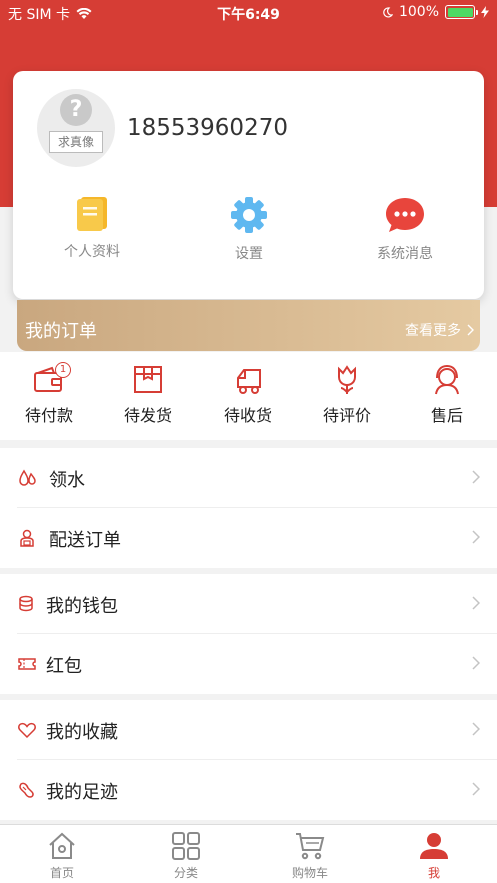 This screenshot has width=497, height=883. What do you see at coordinates (248, 730) in the screenshot?
I see `menu-item-favorites: 我的收藏` at bounding box center [248, 730].